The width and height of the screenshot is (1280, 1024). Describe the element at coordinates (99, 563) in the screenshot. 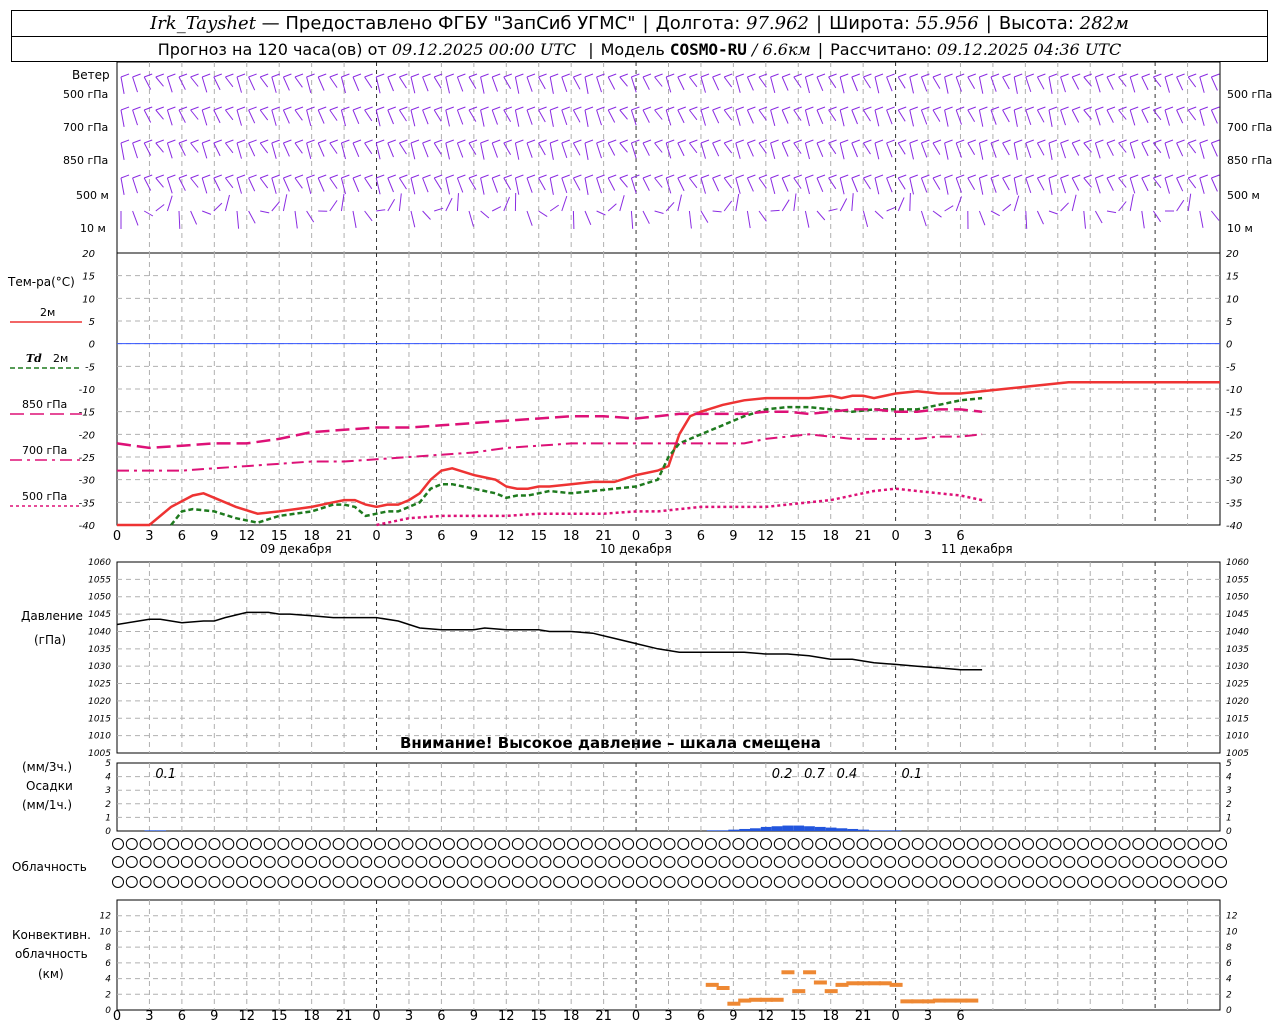

I see `pres-ytick: 1060` at that location.